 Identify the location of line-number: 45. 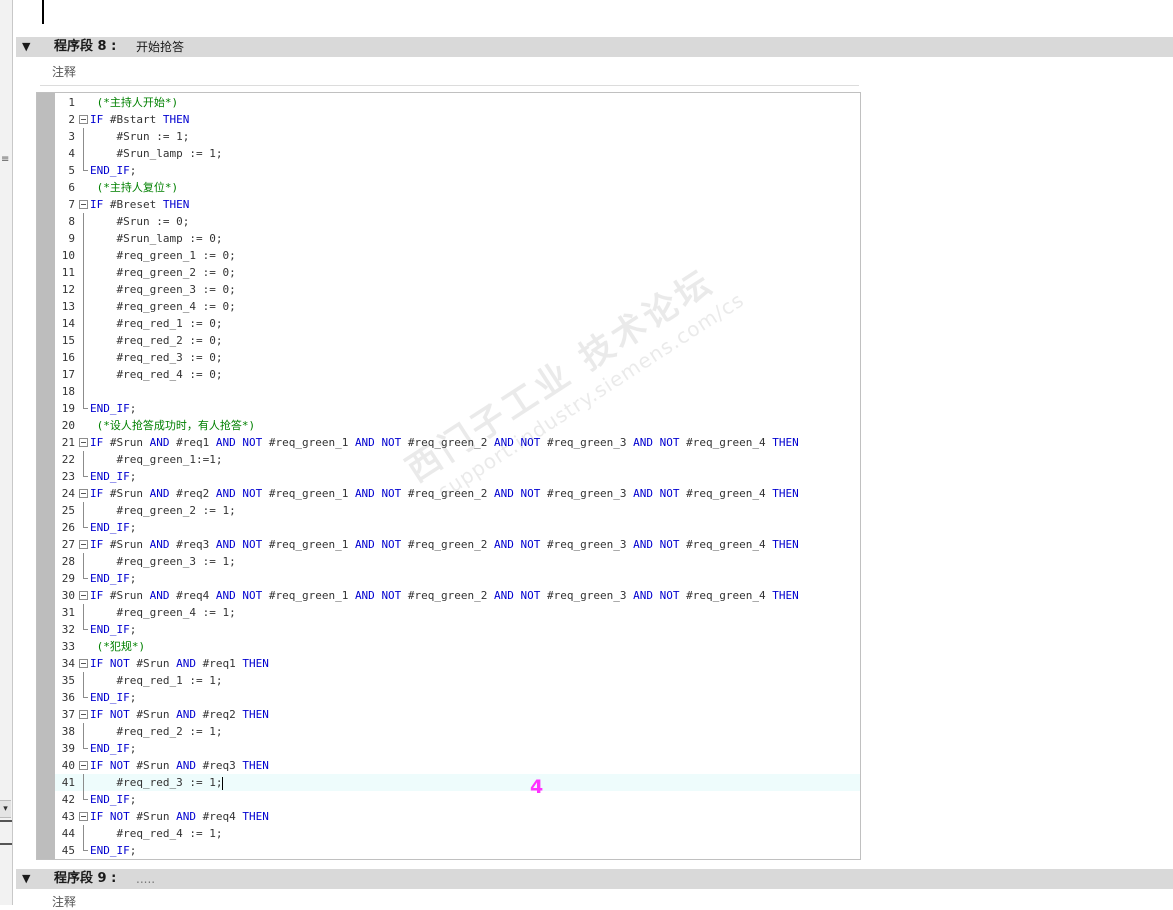
(68, 850).